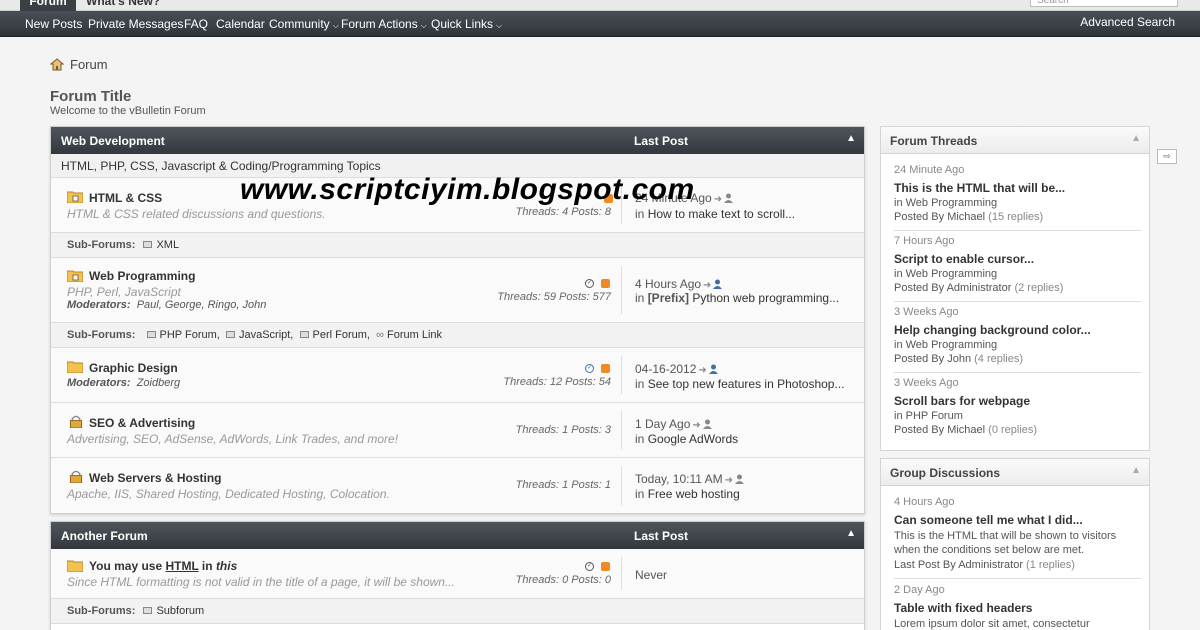 The width and height of the screenshot is (1200, 630). What do you see at coordinates (53, 24) in the screenshot?
I see `nav-new-posts: New Posts` at bounding box center [53, 24].